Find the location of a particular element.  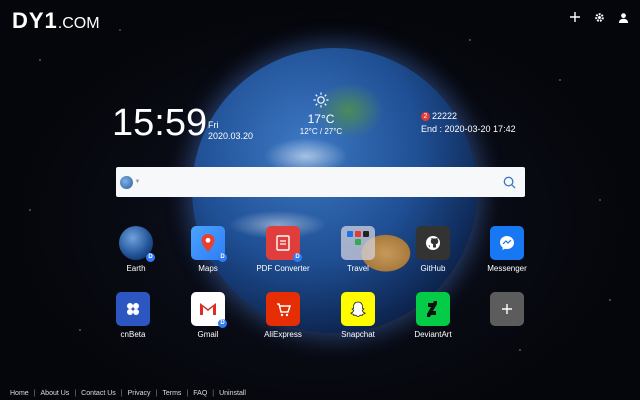

add-icon is located at coordinates (507, 309).